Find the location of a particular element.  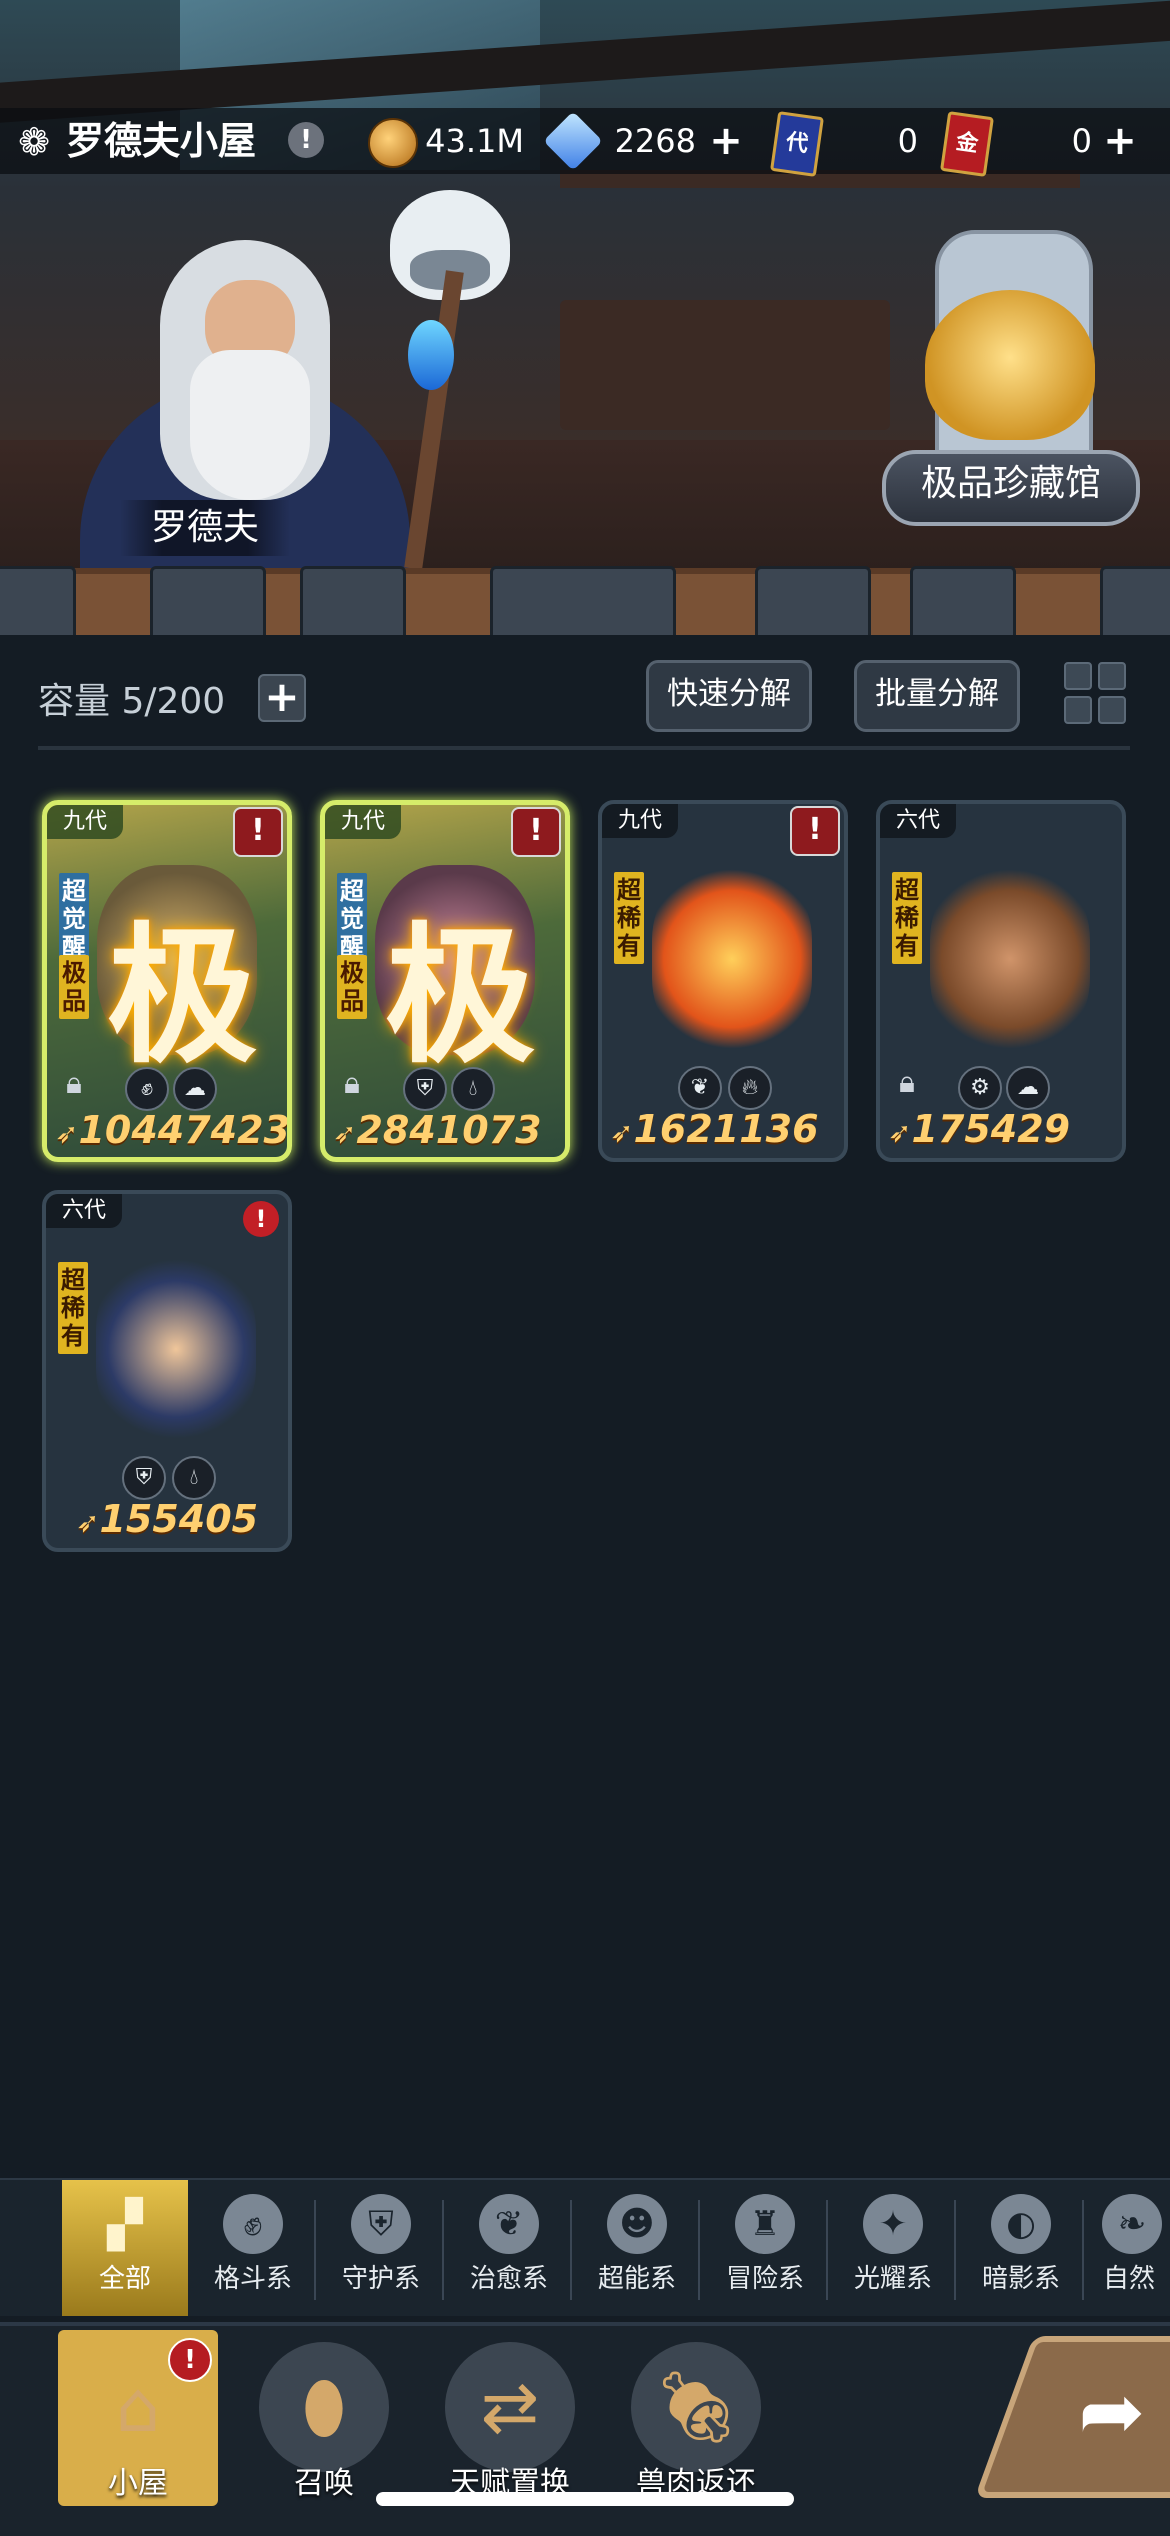

pet-card: 极 九代 ! 超觉醒 极品 🔒︎ ✊︎ ☁ ➶10447423 is located at coordinates (167, 981).